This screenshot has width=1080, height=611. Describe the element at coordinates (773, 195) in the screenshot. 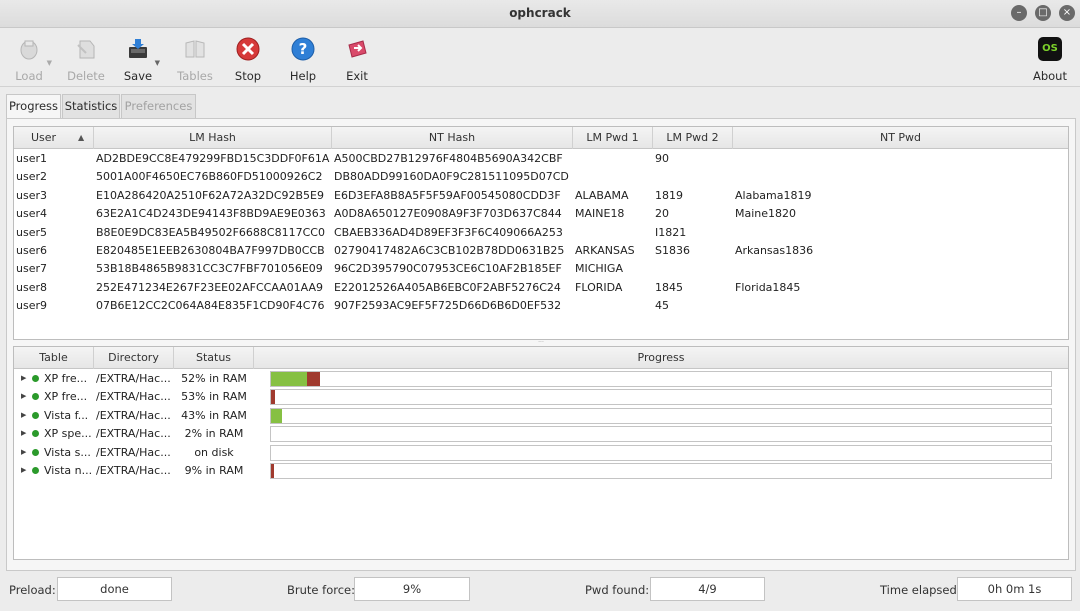

I see `cell-nt-pwd: Alabama1819` at that location.